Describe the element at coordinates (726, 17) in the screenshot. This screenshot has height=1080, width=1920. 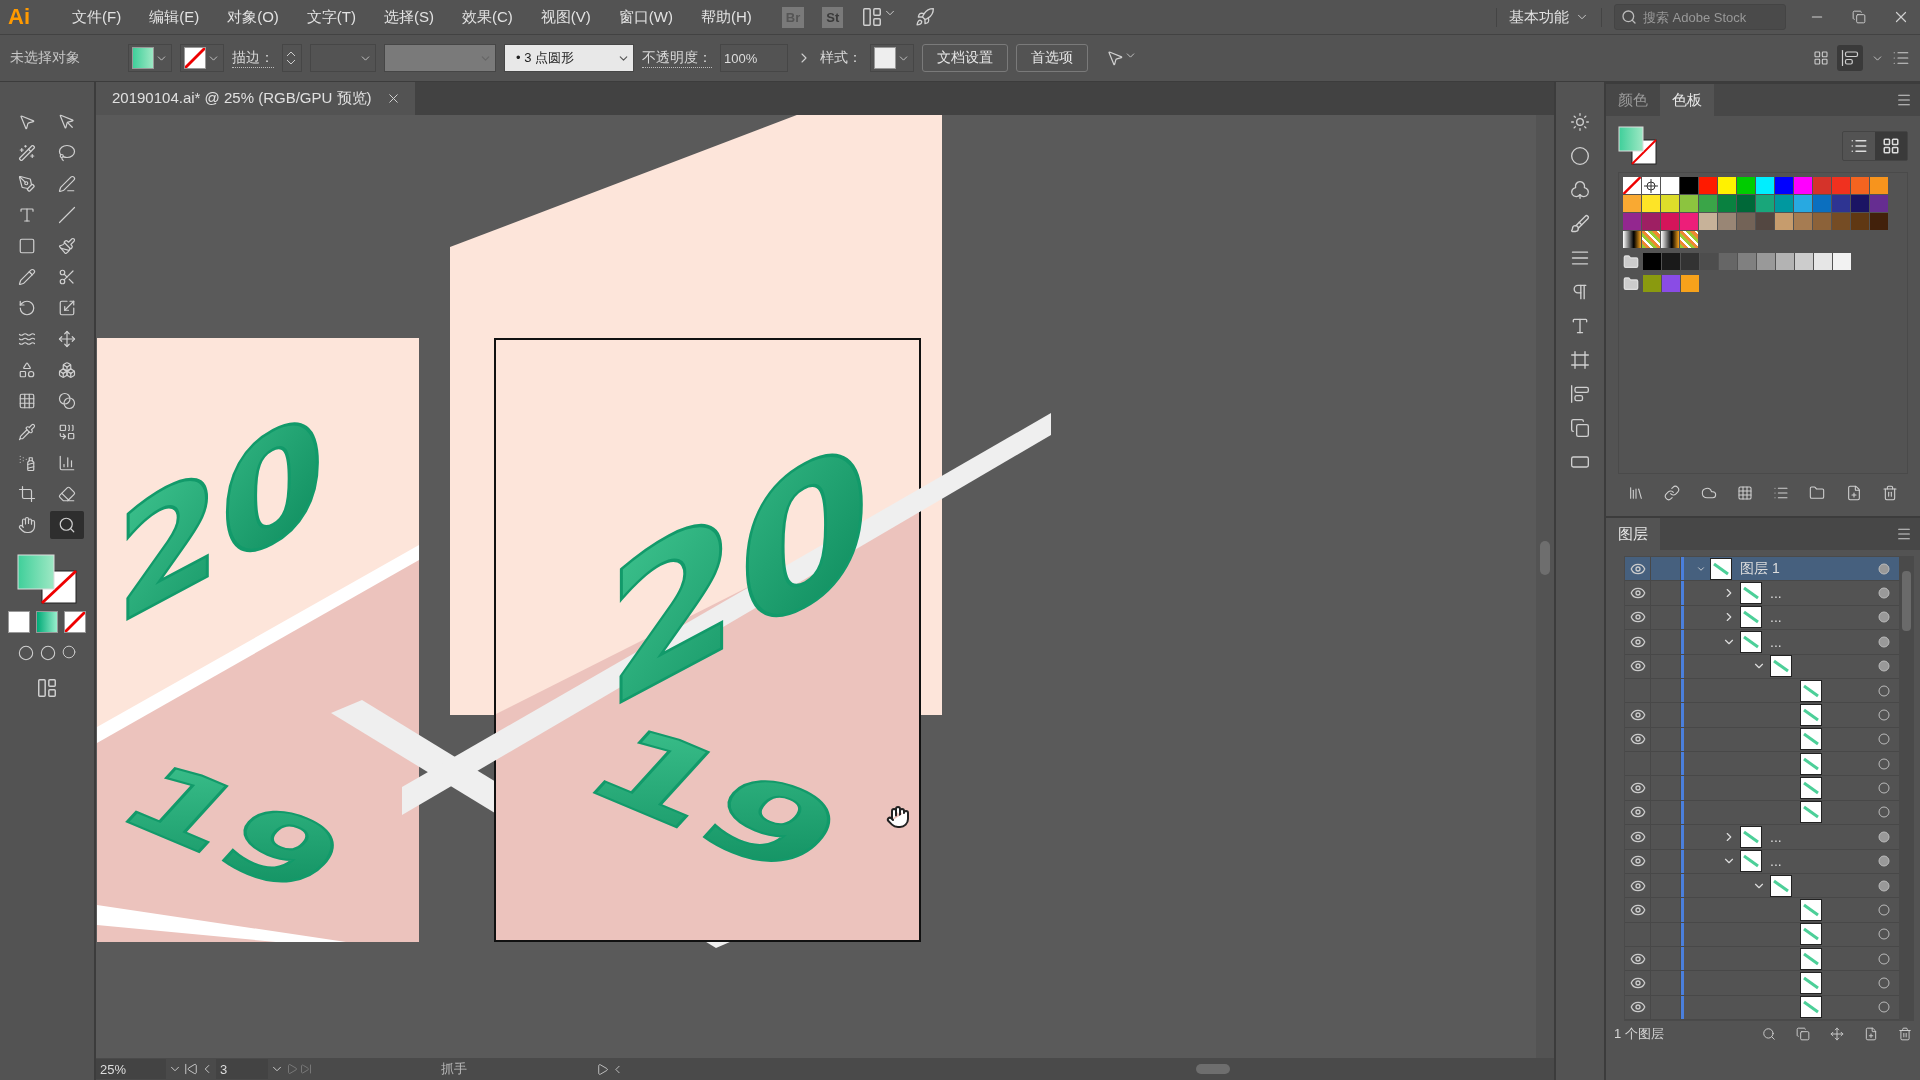
I see `menu-item: 帮助(H)` at that location.